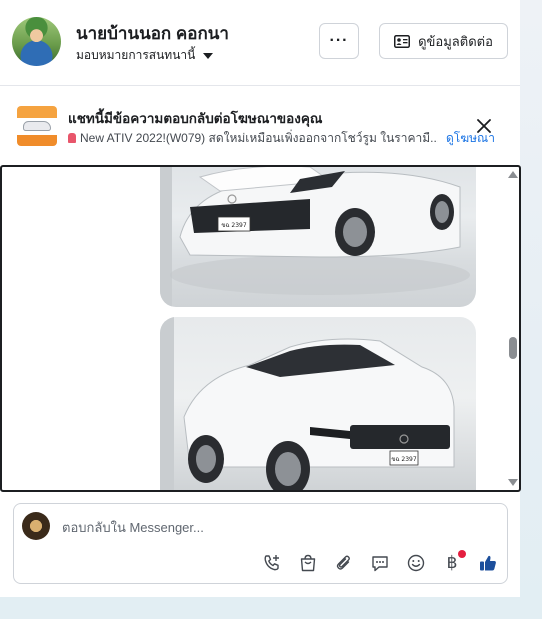  I want to click on reply-composer: ฿, so click(260, 543).